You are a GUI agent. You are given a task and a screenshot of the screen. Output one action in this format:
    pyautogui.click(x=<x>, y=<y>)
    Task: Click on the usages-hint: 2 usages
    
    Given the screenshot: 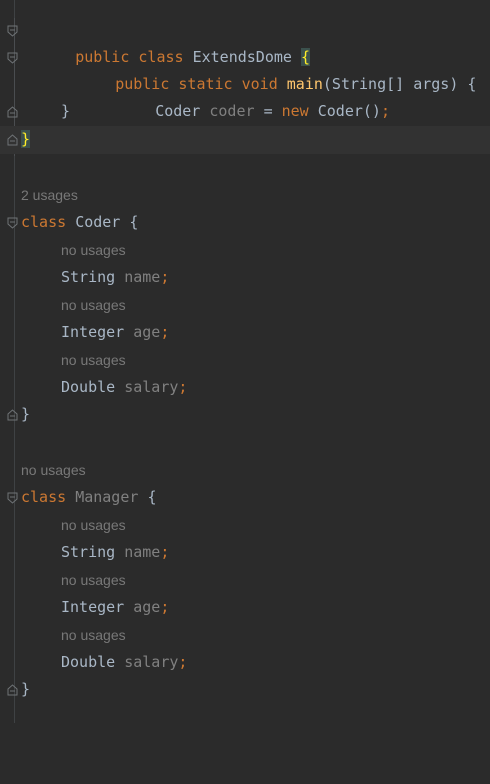 What is the action you would take?
    pyautogui.click(x=245, y=195)
    